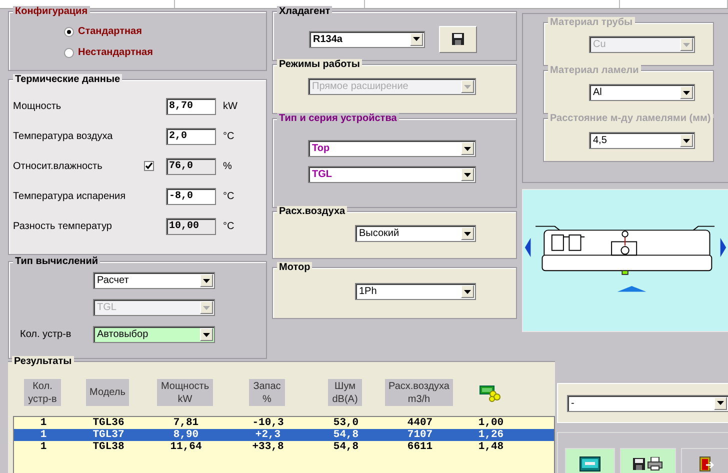  Describe the element at coordinates (191, 136) in the screenshot. I see `input-field: 2,0` at that location.